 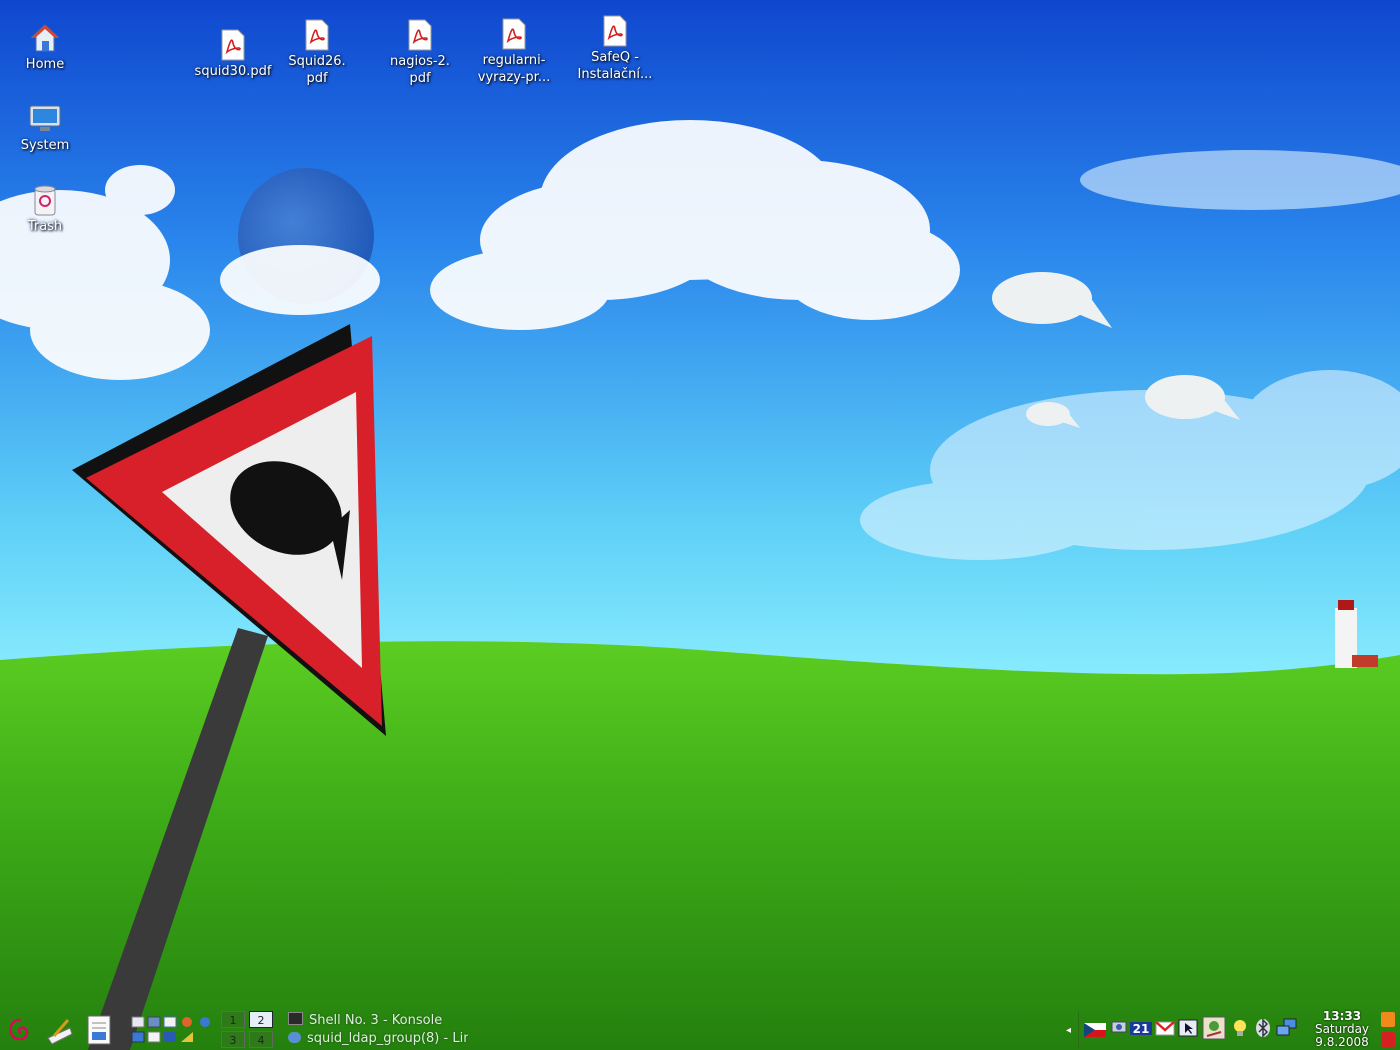 I want to click on home-folder-icon, so click(x=45, y=38).